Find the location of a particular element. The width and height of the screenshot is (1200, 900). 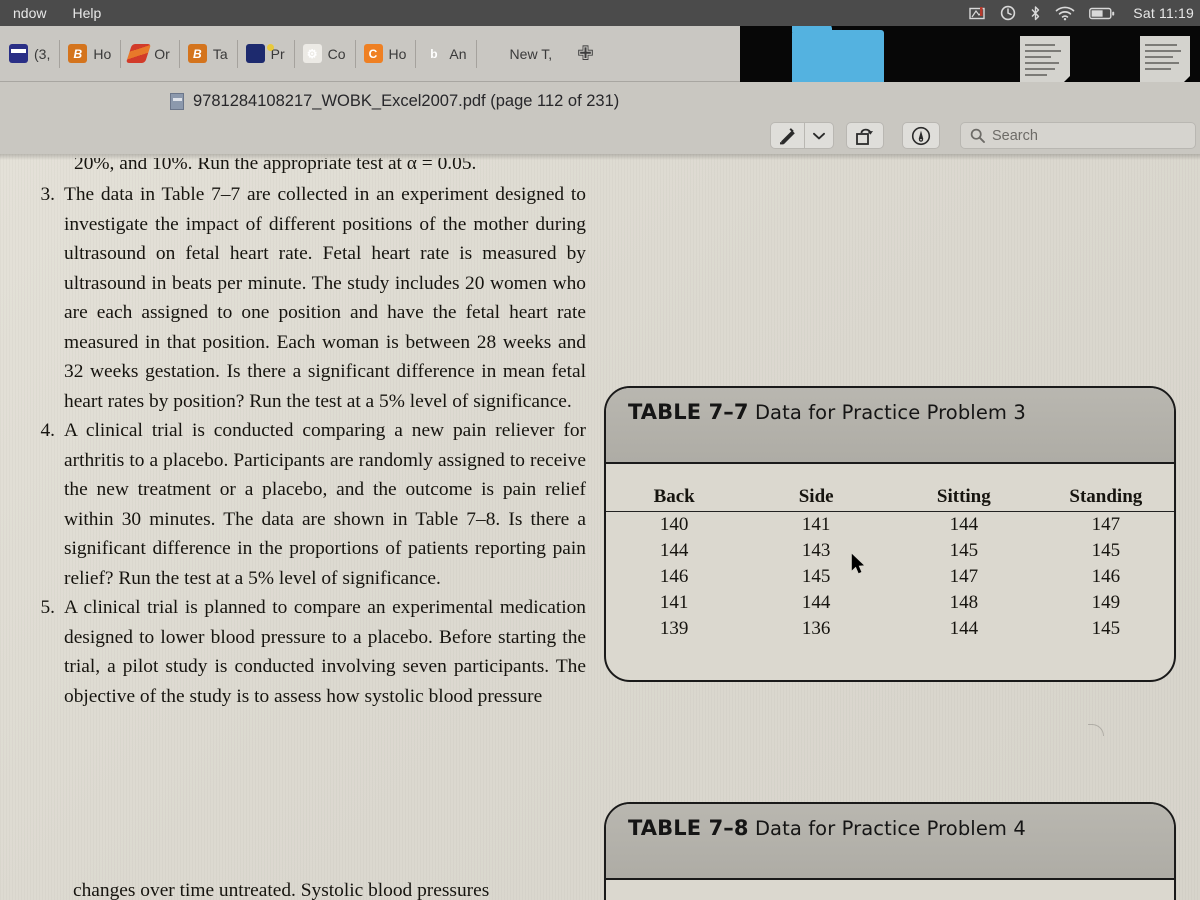

screen-recording-icon is located at coordinates (977, 13).